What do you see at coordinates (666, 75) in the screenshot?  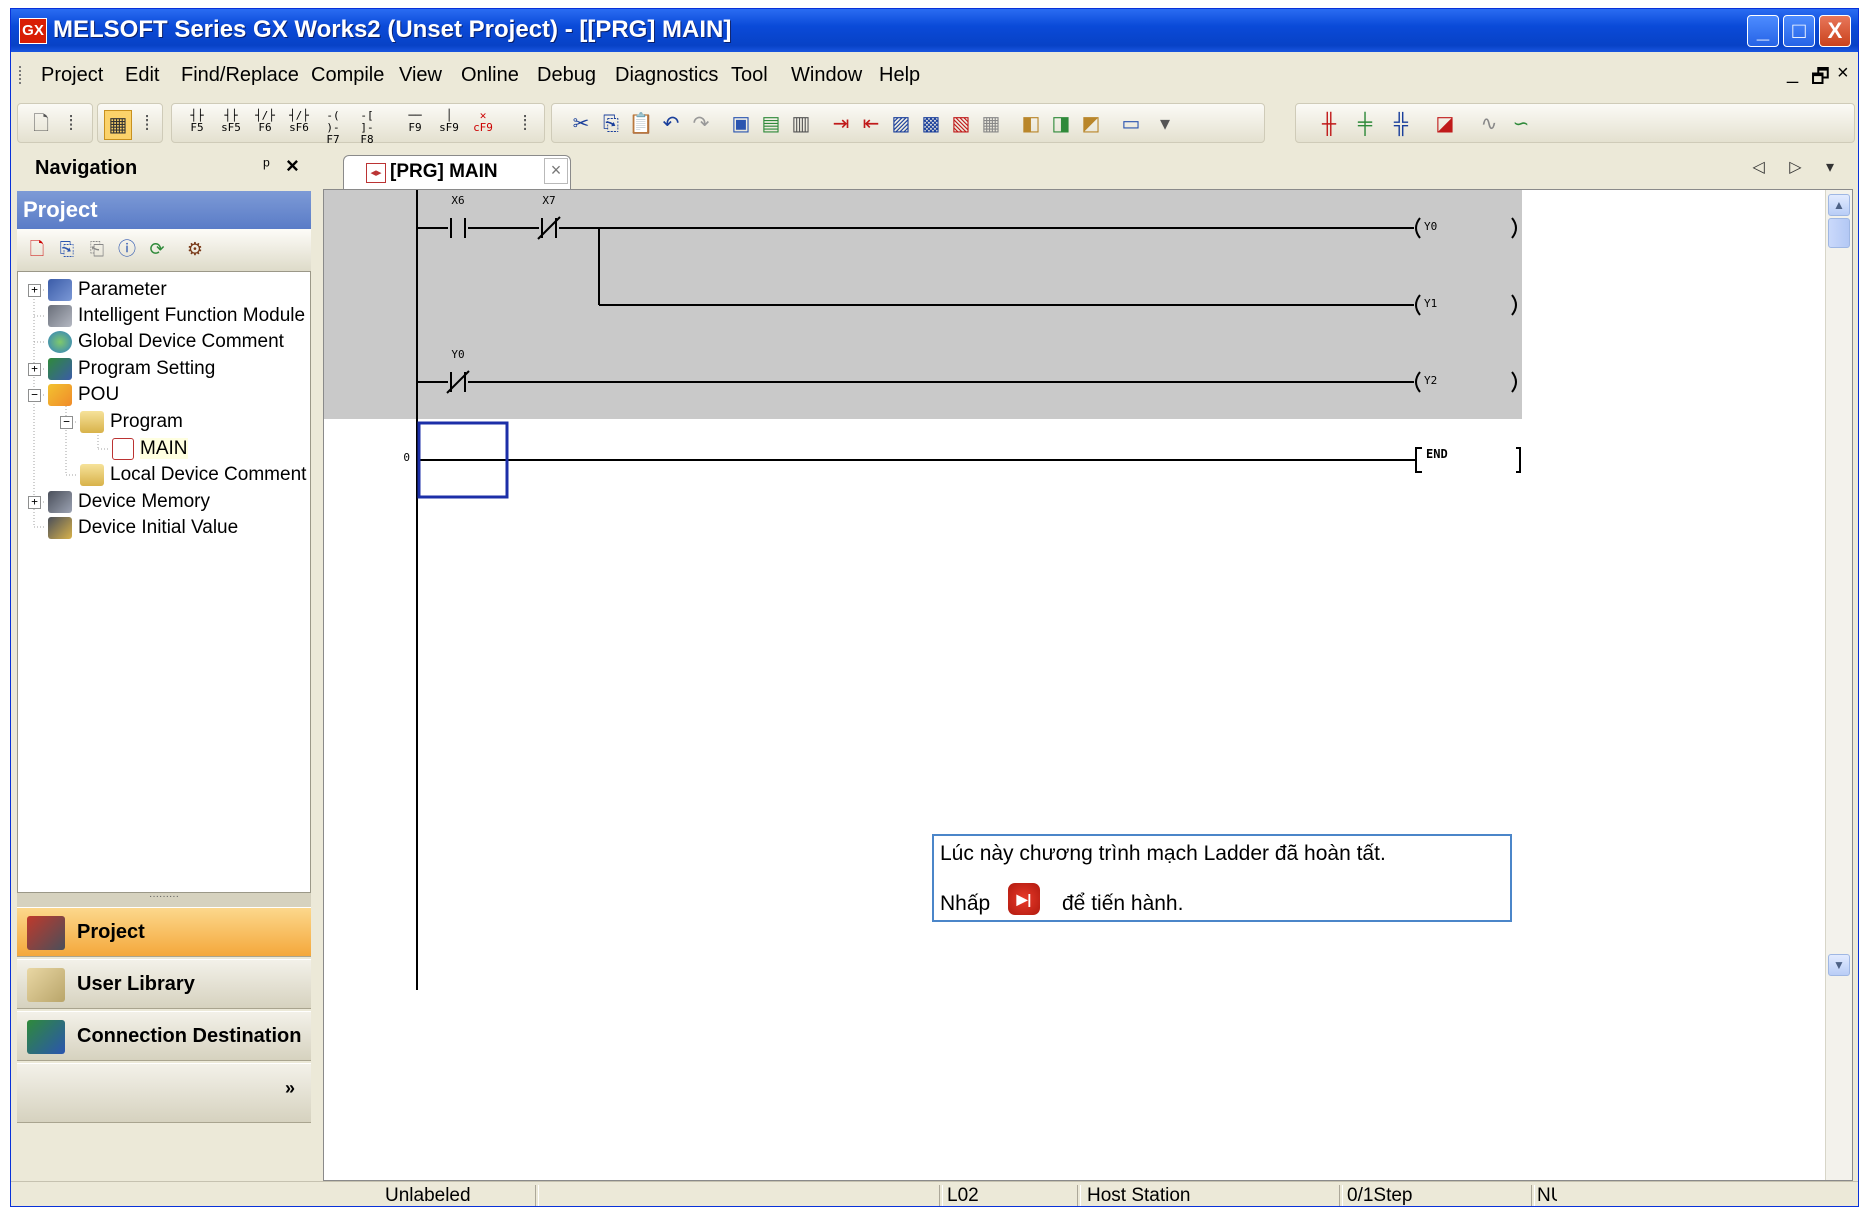 I see `menu-diagnostics: Diagnostics` at bounding box center [666, 75].